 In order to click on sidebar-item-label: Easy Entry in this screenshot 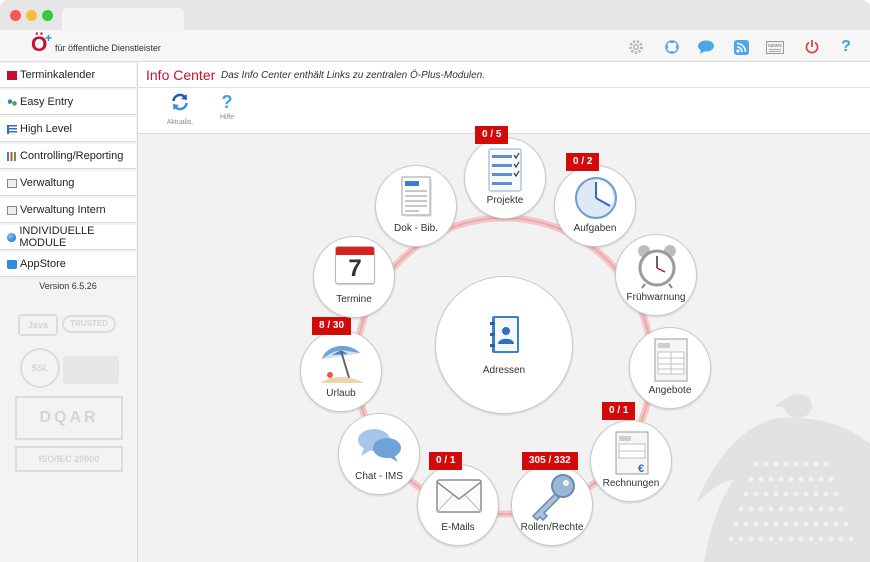, I will do `click(47, 102)`.